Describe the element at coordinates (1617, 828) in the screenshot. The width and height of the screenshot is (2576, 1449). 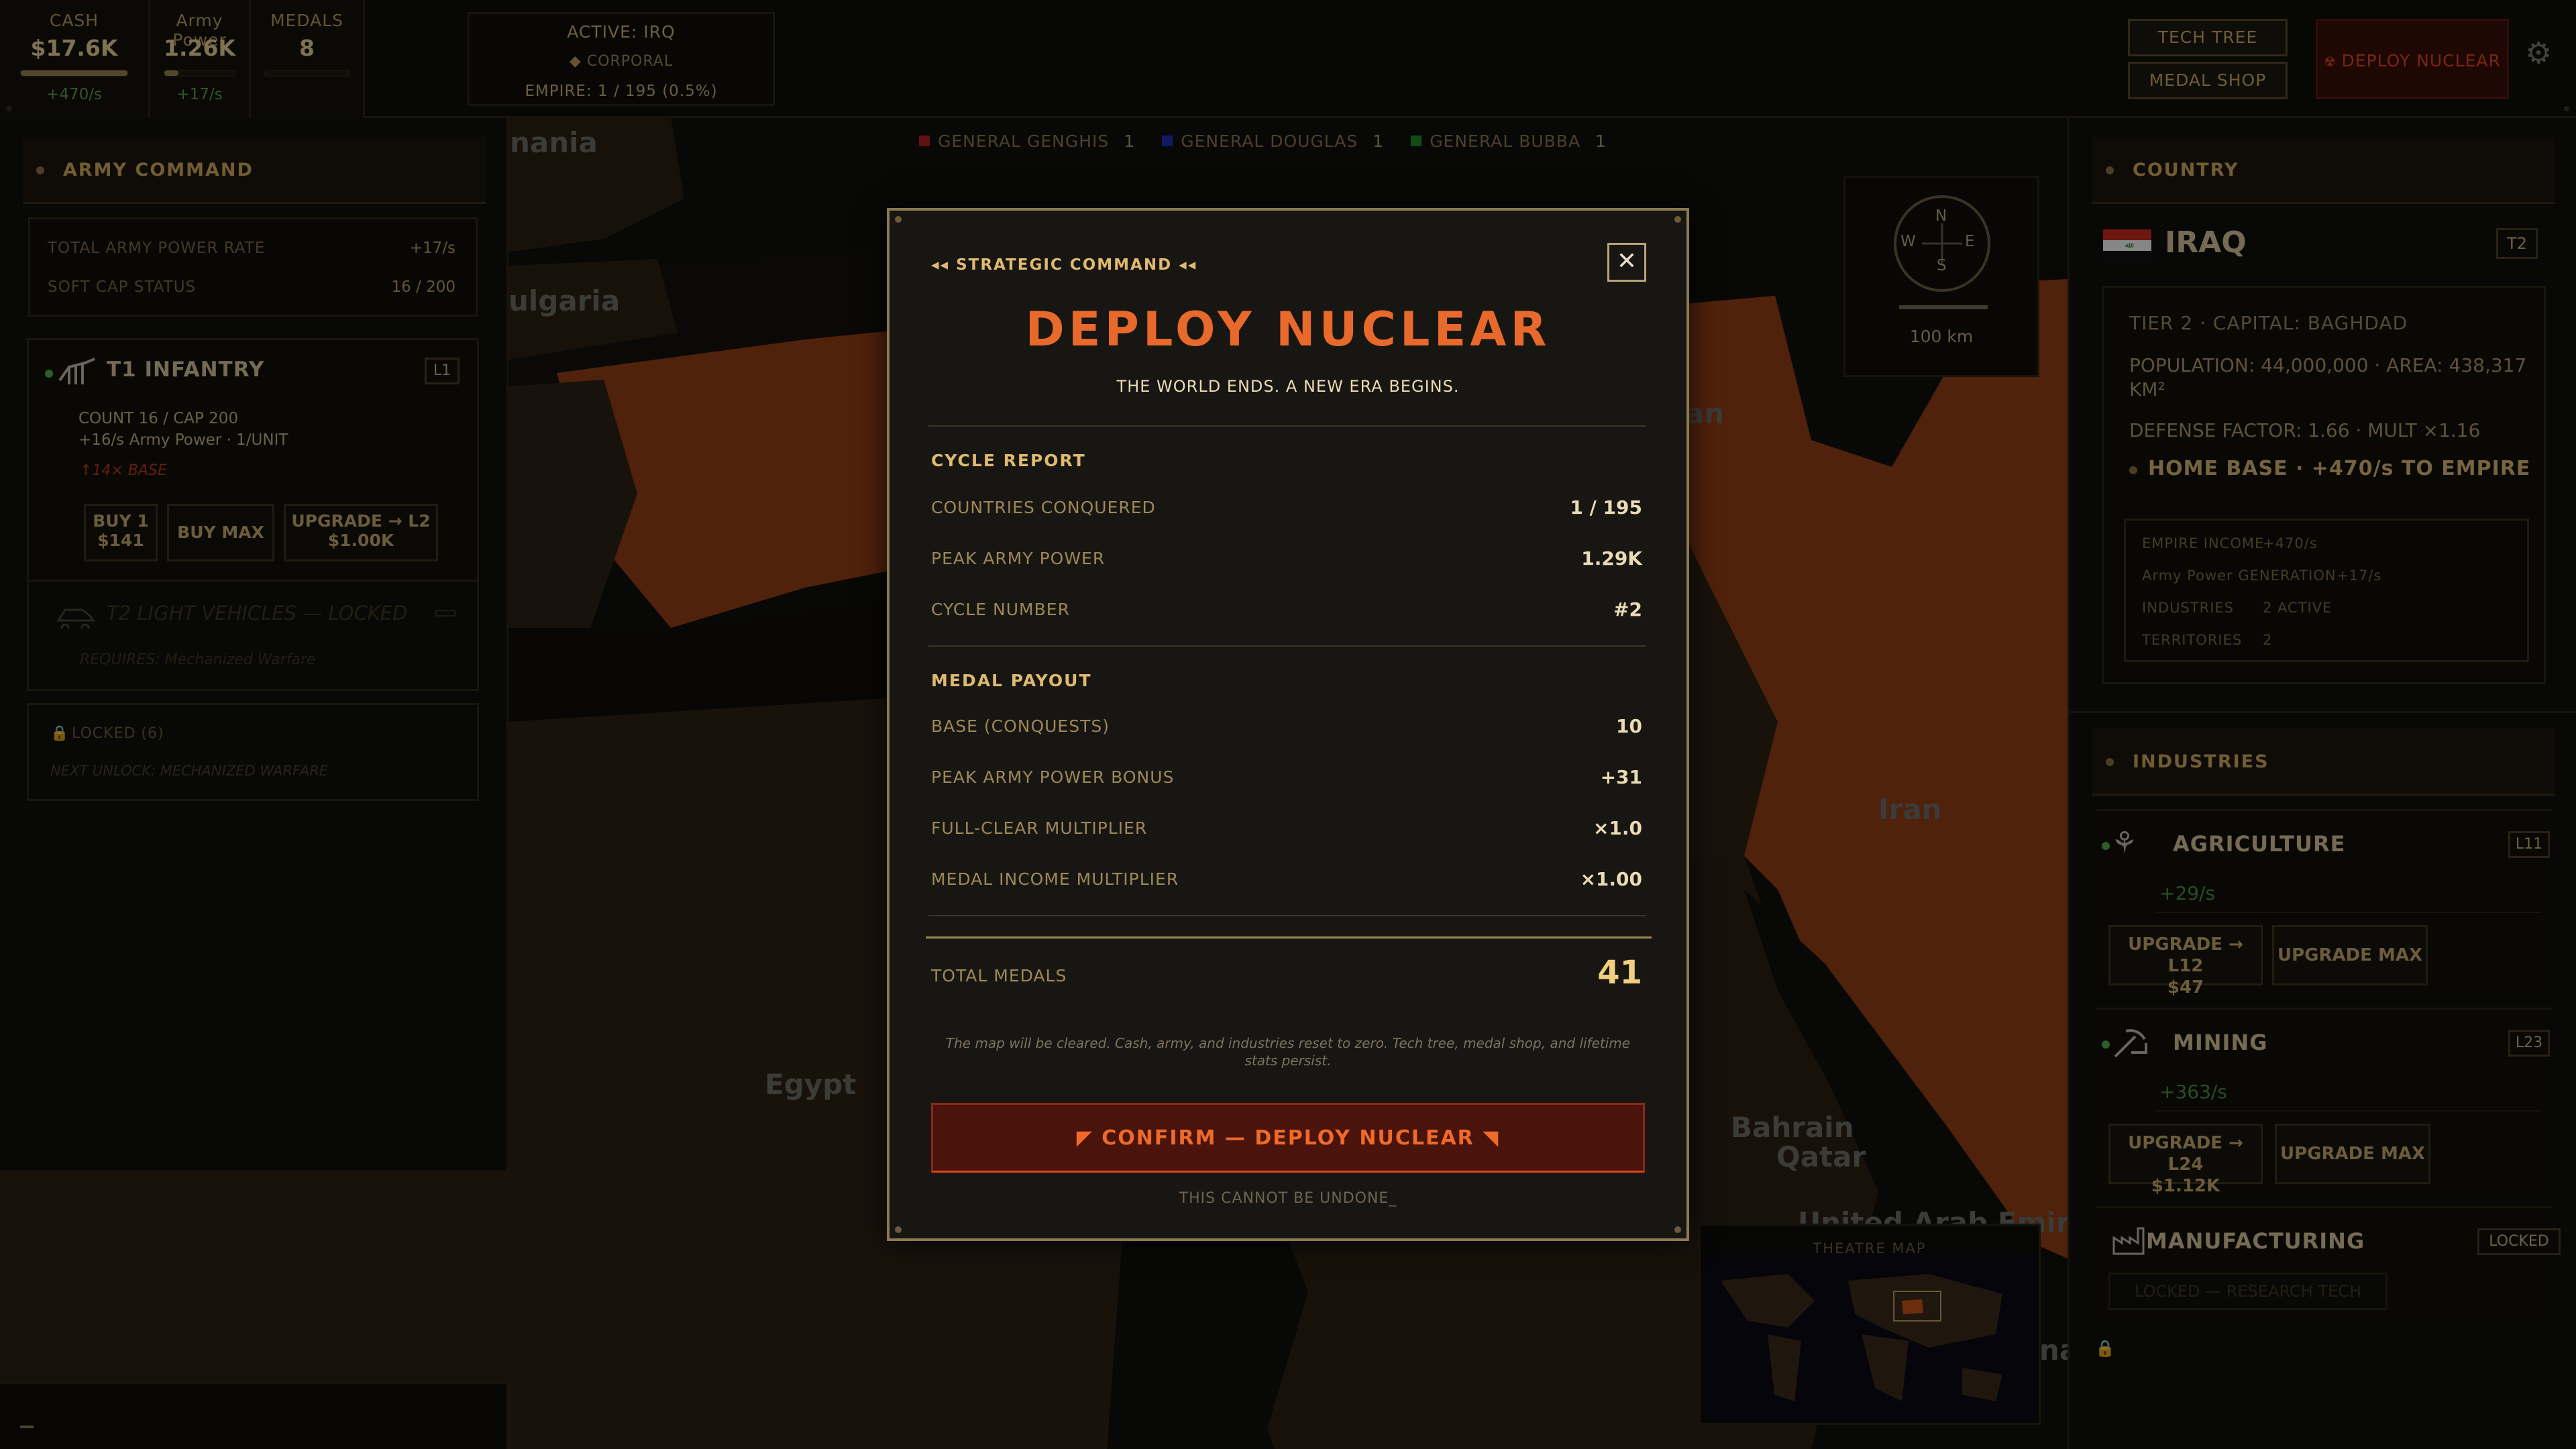
I see `payout-value: ×1.0` at that location.